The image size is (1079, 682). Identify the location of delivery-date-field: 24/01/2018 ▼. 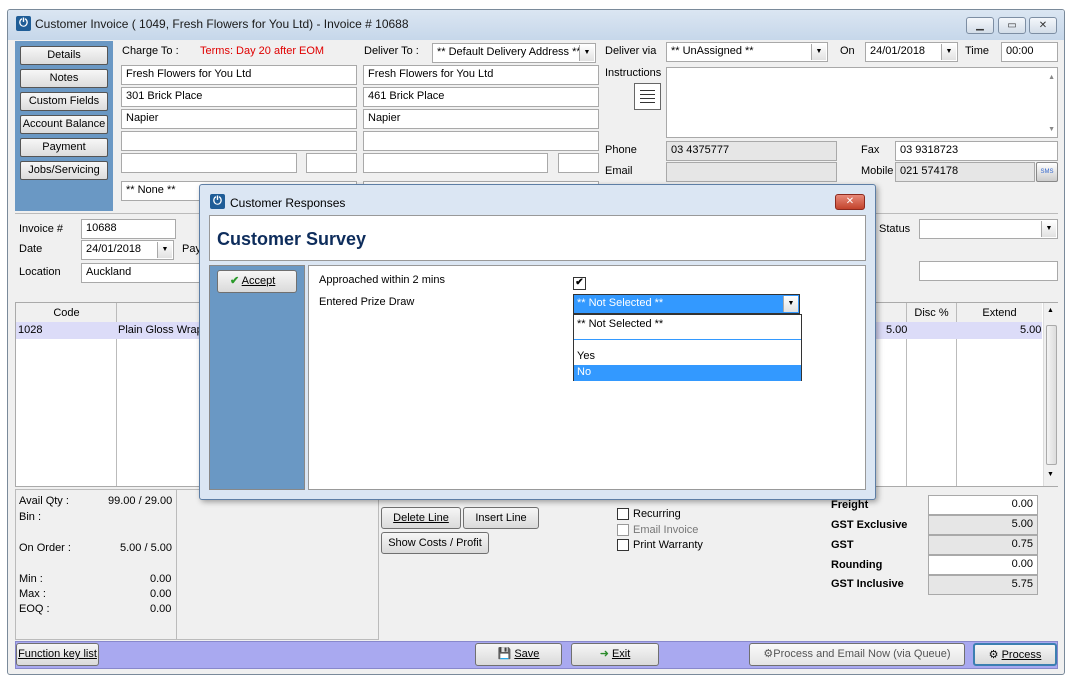
(911, 52).